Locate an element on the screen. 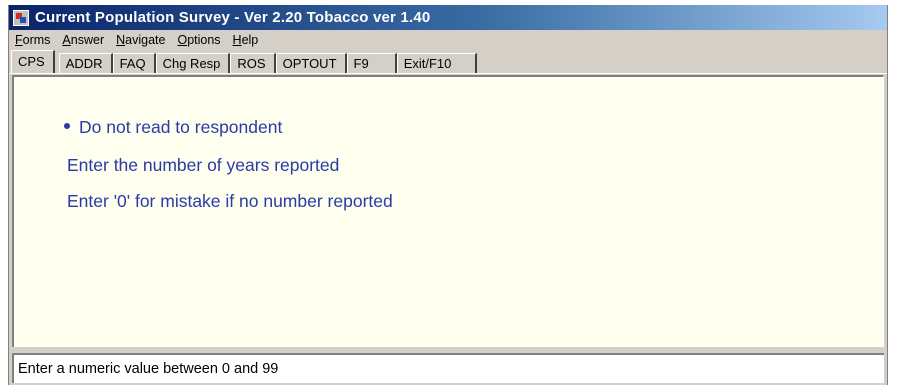 The width and height of the screenshot is (906, 385). tab-chg-resp: Chg Resp is located at coordinates (193, 63).